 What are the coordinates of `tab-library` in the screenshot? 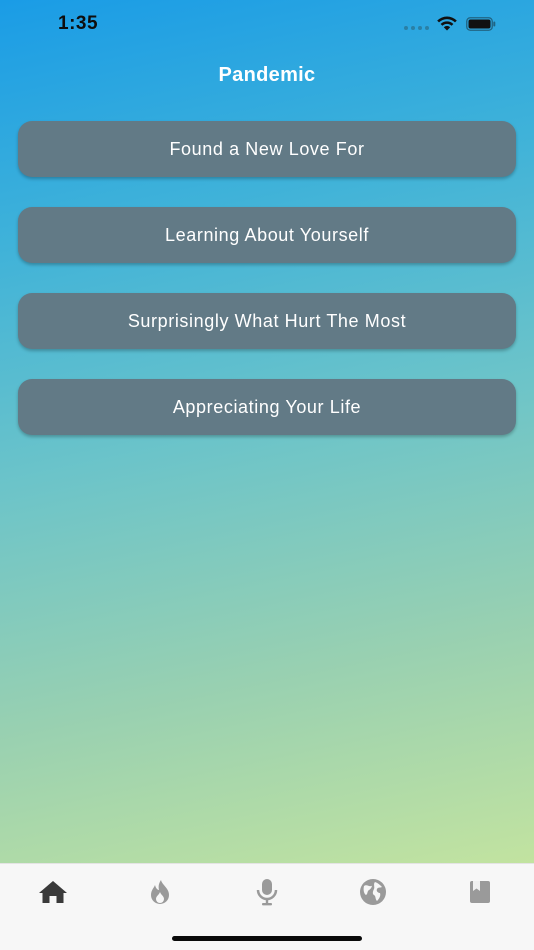 It's located at (480, 892).